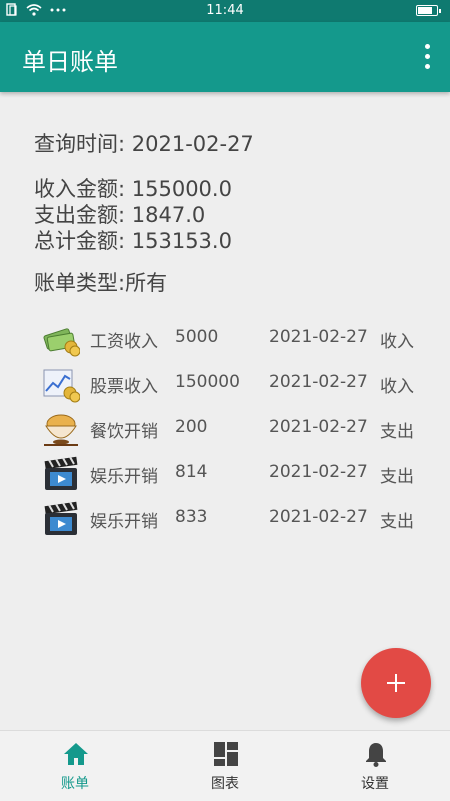  I want to click on nav-item-charts: 图表, so click(225, 766).